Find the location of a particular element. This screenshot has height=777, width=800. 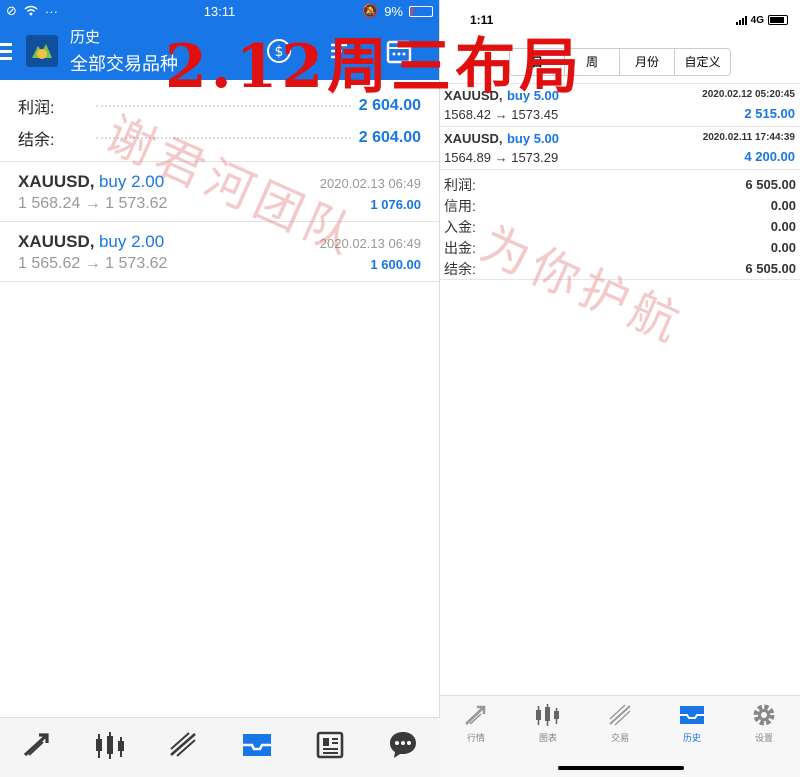

deal-prices: 1 565.62 → 1 573.62 is located at coordinates (93, 263).